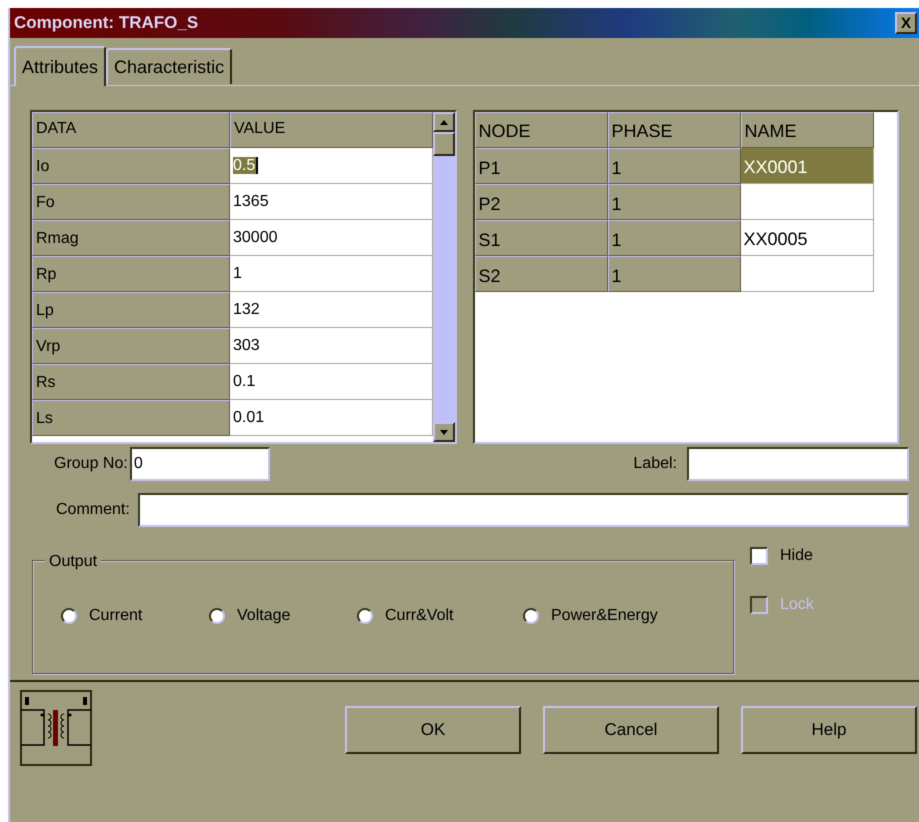  Describe the element at coordinates (541, 130) in the screenshot. I see `column-header: NODE` at that location.